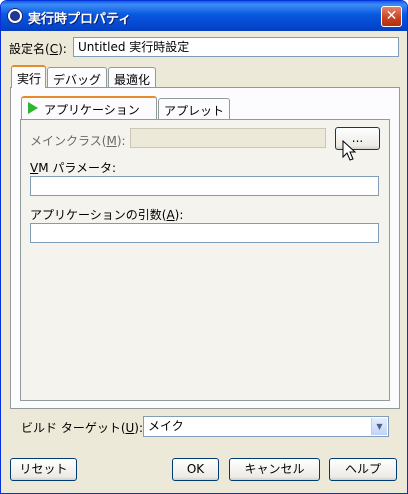 This screenshot has width=408, height=494. Describe the element at coordinates (73, 168) in the screenshot. I see `vm-params-label: VM パラメータ:` at that location.